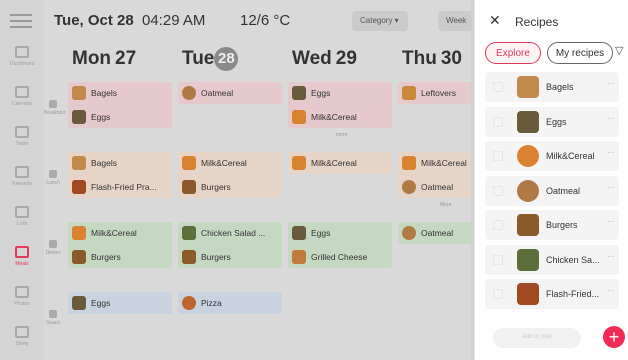  I want to click on filter-icon: ▽, so click(619, 50).